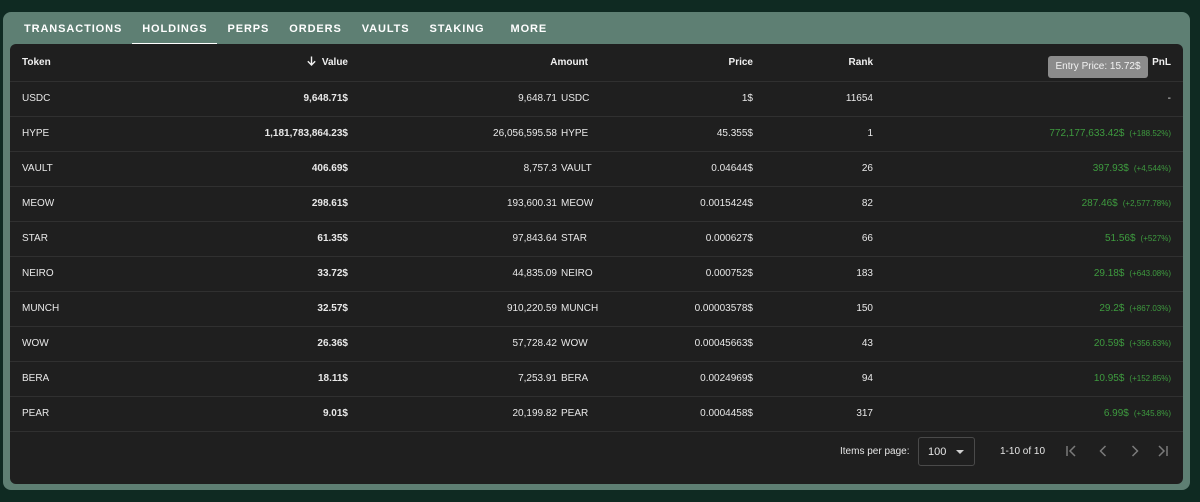 Image resolution: width=1200 pixels, height=502 pixels. What do you see at coordinates (1034, 204) in the screenshot?
I see `cell-pnl: 287.46$ (+2,577.78%)` at bounding box center [1034, 204].